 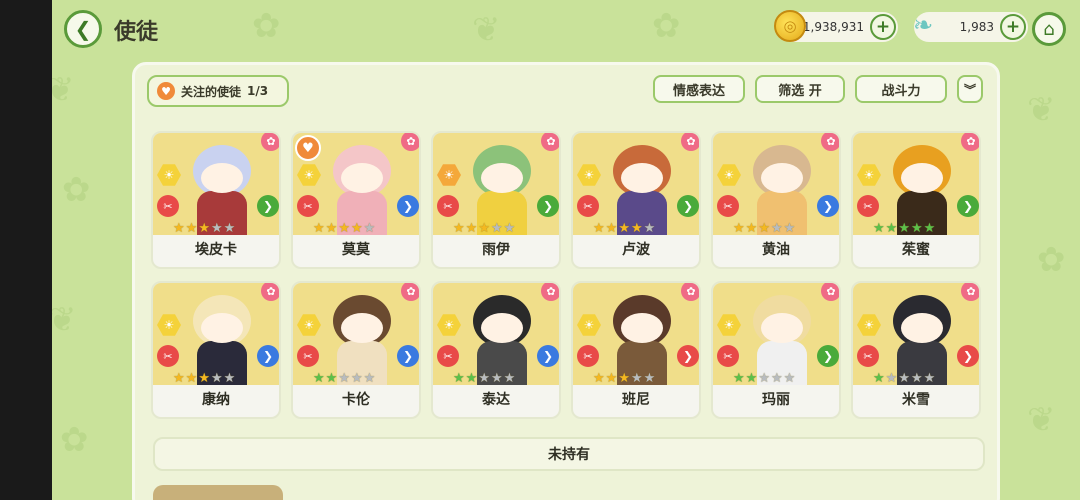 What do you see at coordinates (136, 32) in the screenshot?
I see `page-title: 使徒` at bounding box center [136, 32].